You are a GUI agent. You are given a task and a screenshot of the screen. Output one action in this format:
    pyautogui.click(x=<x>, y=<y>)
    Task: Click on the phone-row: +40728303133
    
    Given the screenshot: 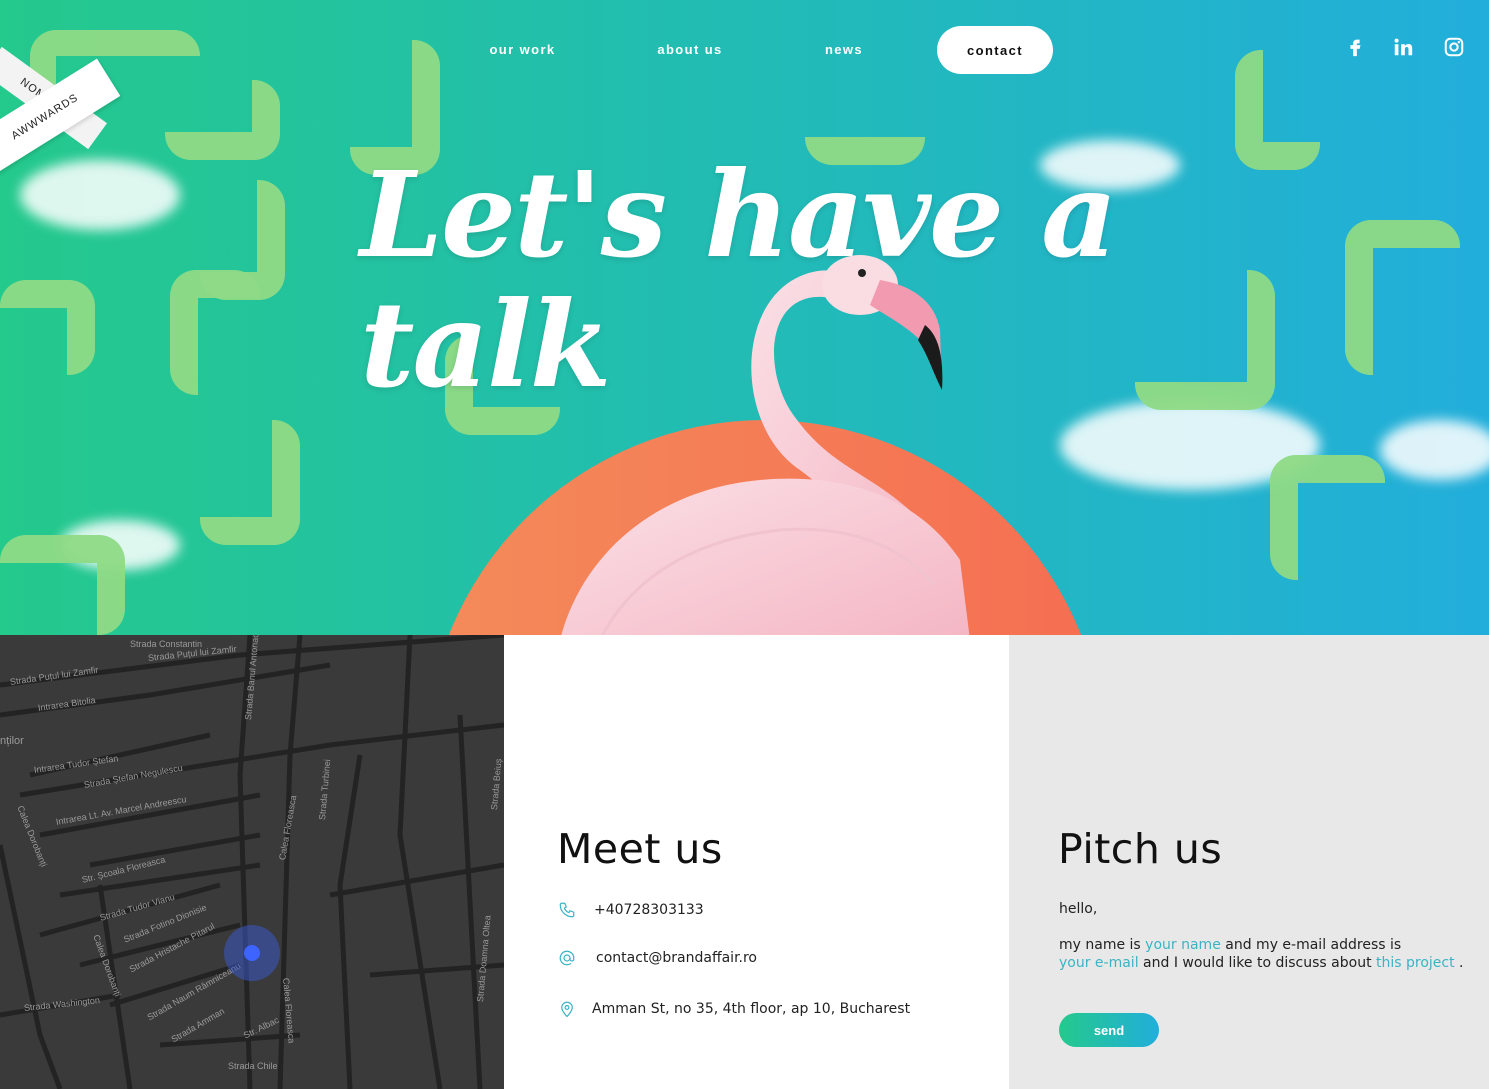 What is the action you would take?
    pyautogui.click(x=631, y=910)
    